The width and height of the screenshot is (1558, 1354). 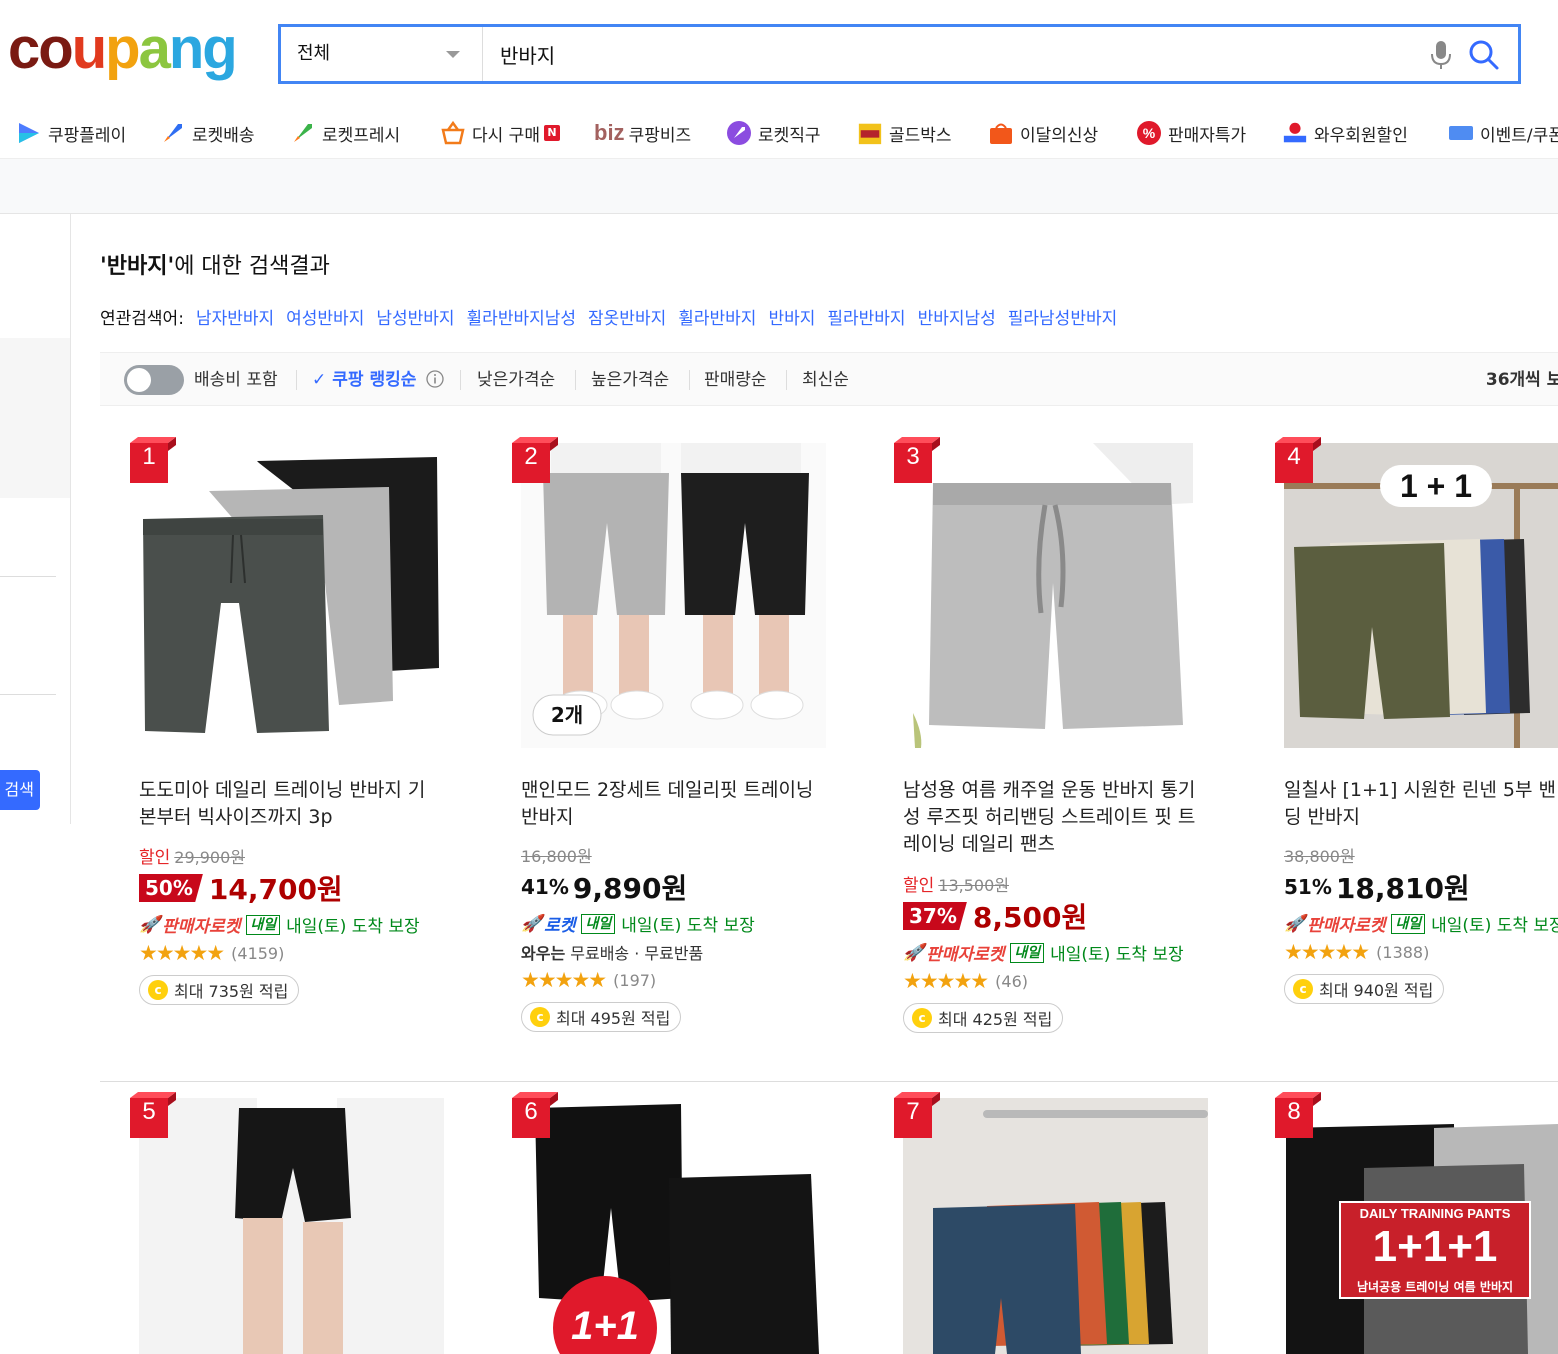 What do you see at coordinates (415, 319) in the screenshot?
I see `related-link: 남성반바지` at bounding box center [415, 319].